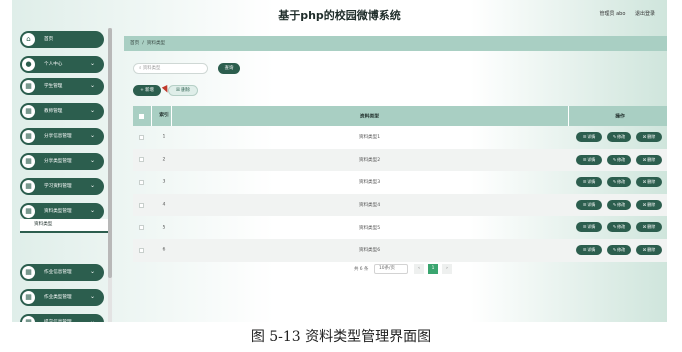 This screenshot has width=682, height=352. I want to click on sidebar-item: ▦ 作业类型管理 ⌄, so click(62, 297).